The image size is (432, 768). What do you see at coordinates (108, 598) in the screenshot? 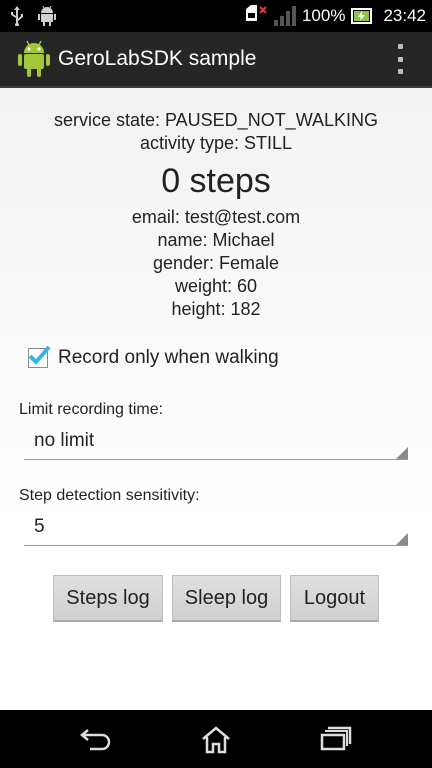
I see `steps-log-button: Steps log` at bounding box center [108, 598].